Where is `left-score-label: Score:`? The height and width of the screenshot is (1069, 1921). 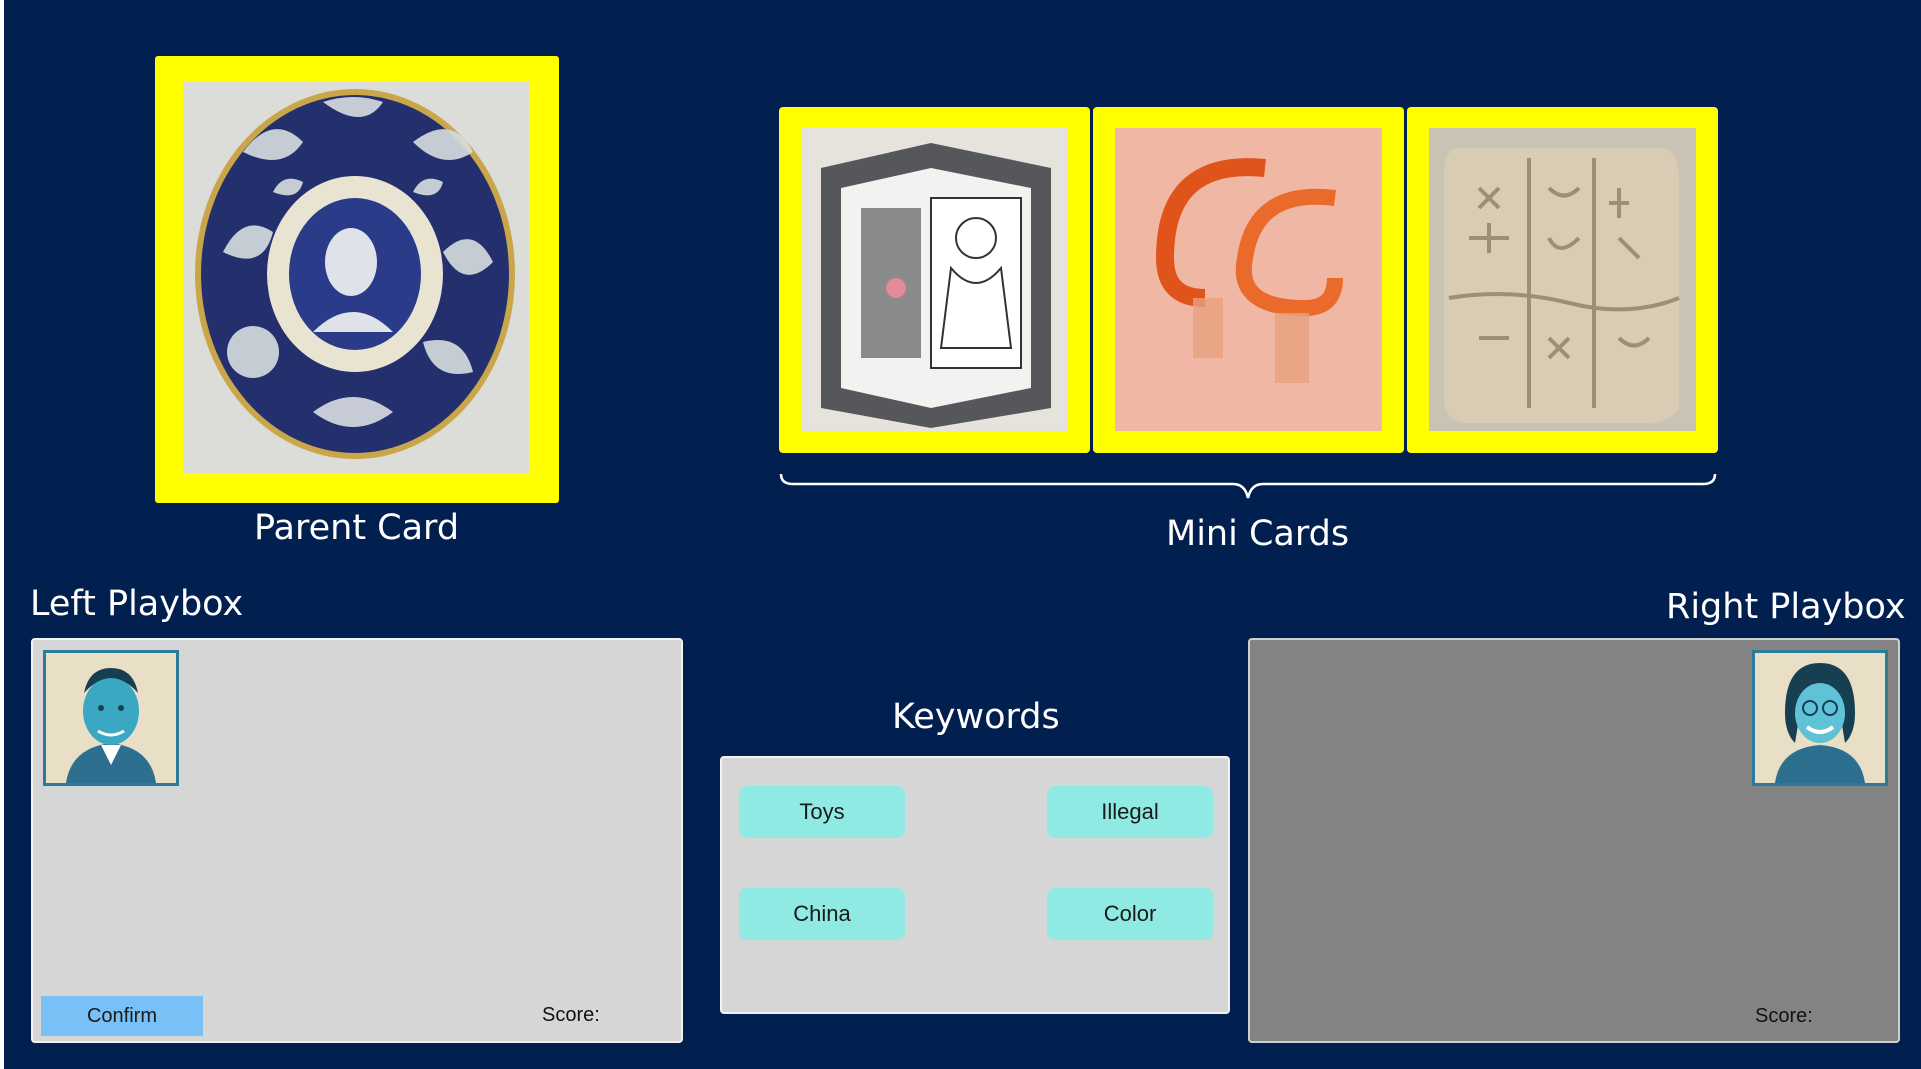 left-score-label: Score: is located at coordinates (571, 1015).